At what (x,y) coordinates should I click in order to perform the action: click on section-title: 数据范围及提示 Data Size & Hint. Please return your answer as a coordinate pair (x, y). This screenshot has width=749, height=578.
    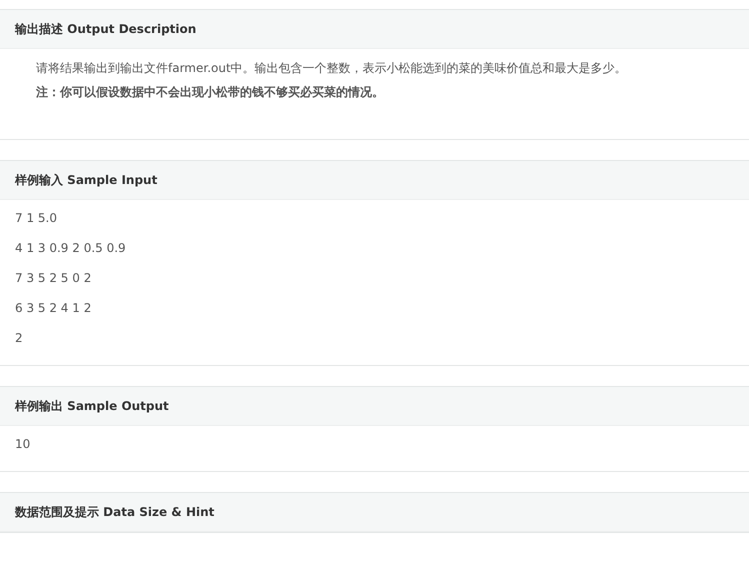
    Looking at the image, I should click on (114, 512).